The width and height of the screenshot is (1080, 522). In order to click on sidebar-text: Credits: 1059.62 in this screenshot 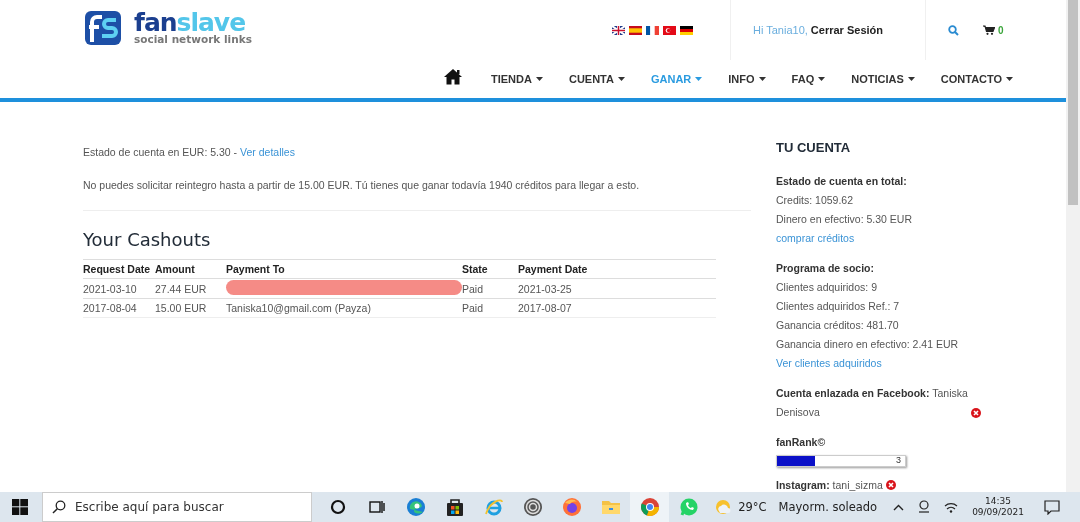, I will do `click(815, 200)`.